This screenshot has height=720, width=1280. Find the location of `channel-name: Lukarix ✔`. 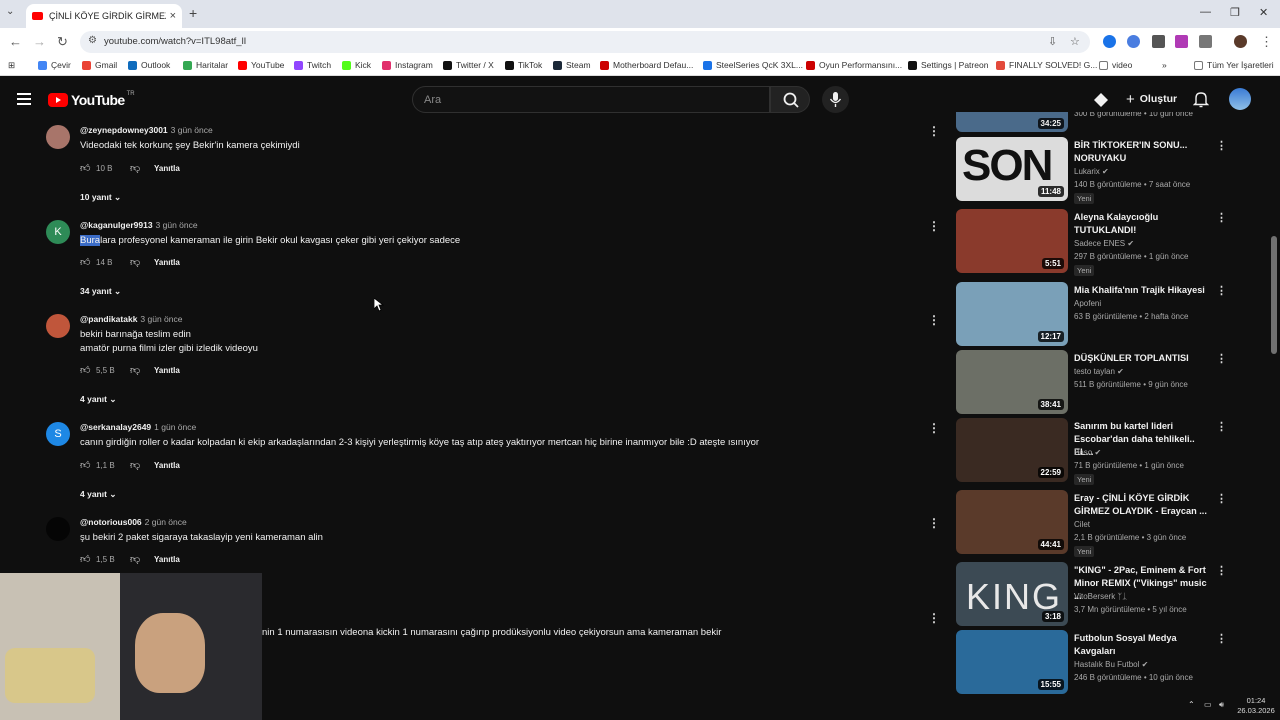

channel-name: Lukarix ✔ is located at coordinates (1091, 171).